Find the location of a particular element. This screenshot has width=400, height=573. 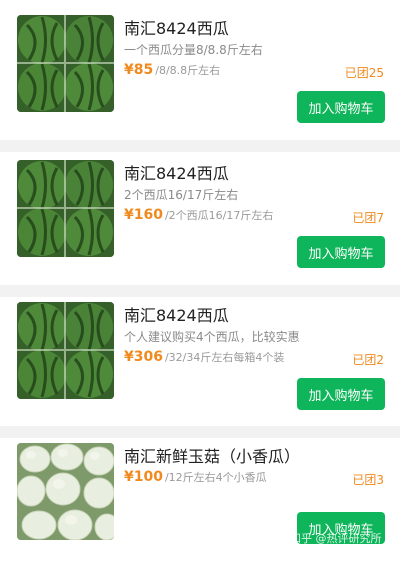

product-image-melon is located at coordinates (65, 491).